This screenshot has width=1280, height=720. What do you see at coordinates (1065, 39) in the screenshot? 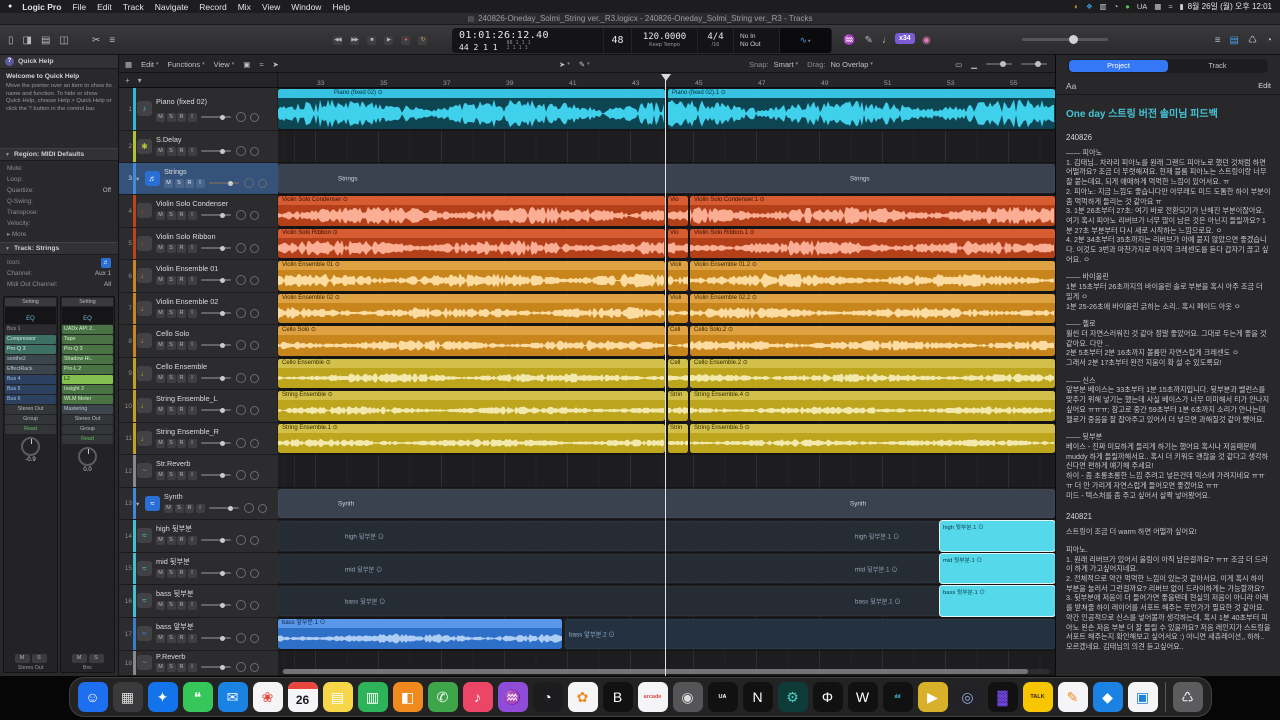
I see `master-volume-slider` at bounding box center [1065, 39].